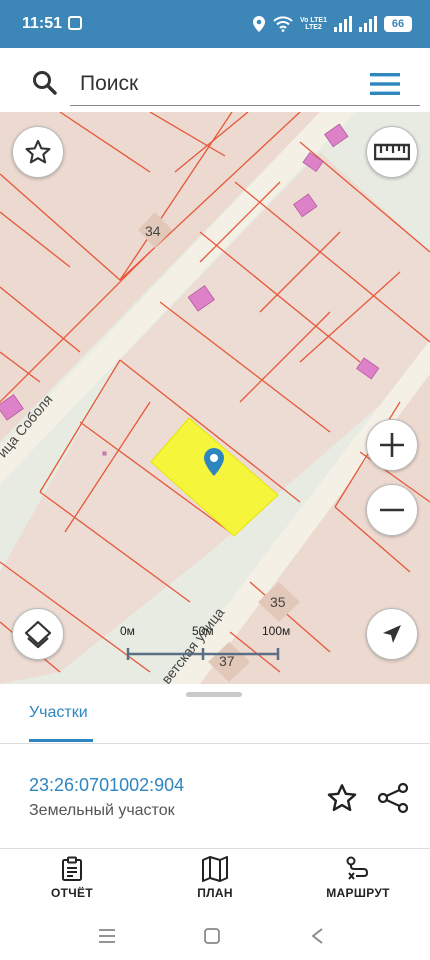  What do you see at coordinates (358, 893) in the screenshot?
I see `nav-route-label: МАРШРУТ` at bounding box center [358, 893].